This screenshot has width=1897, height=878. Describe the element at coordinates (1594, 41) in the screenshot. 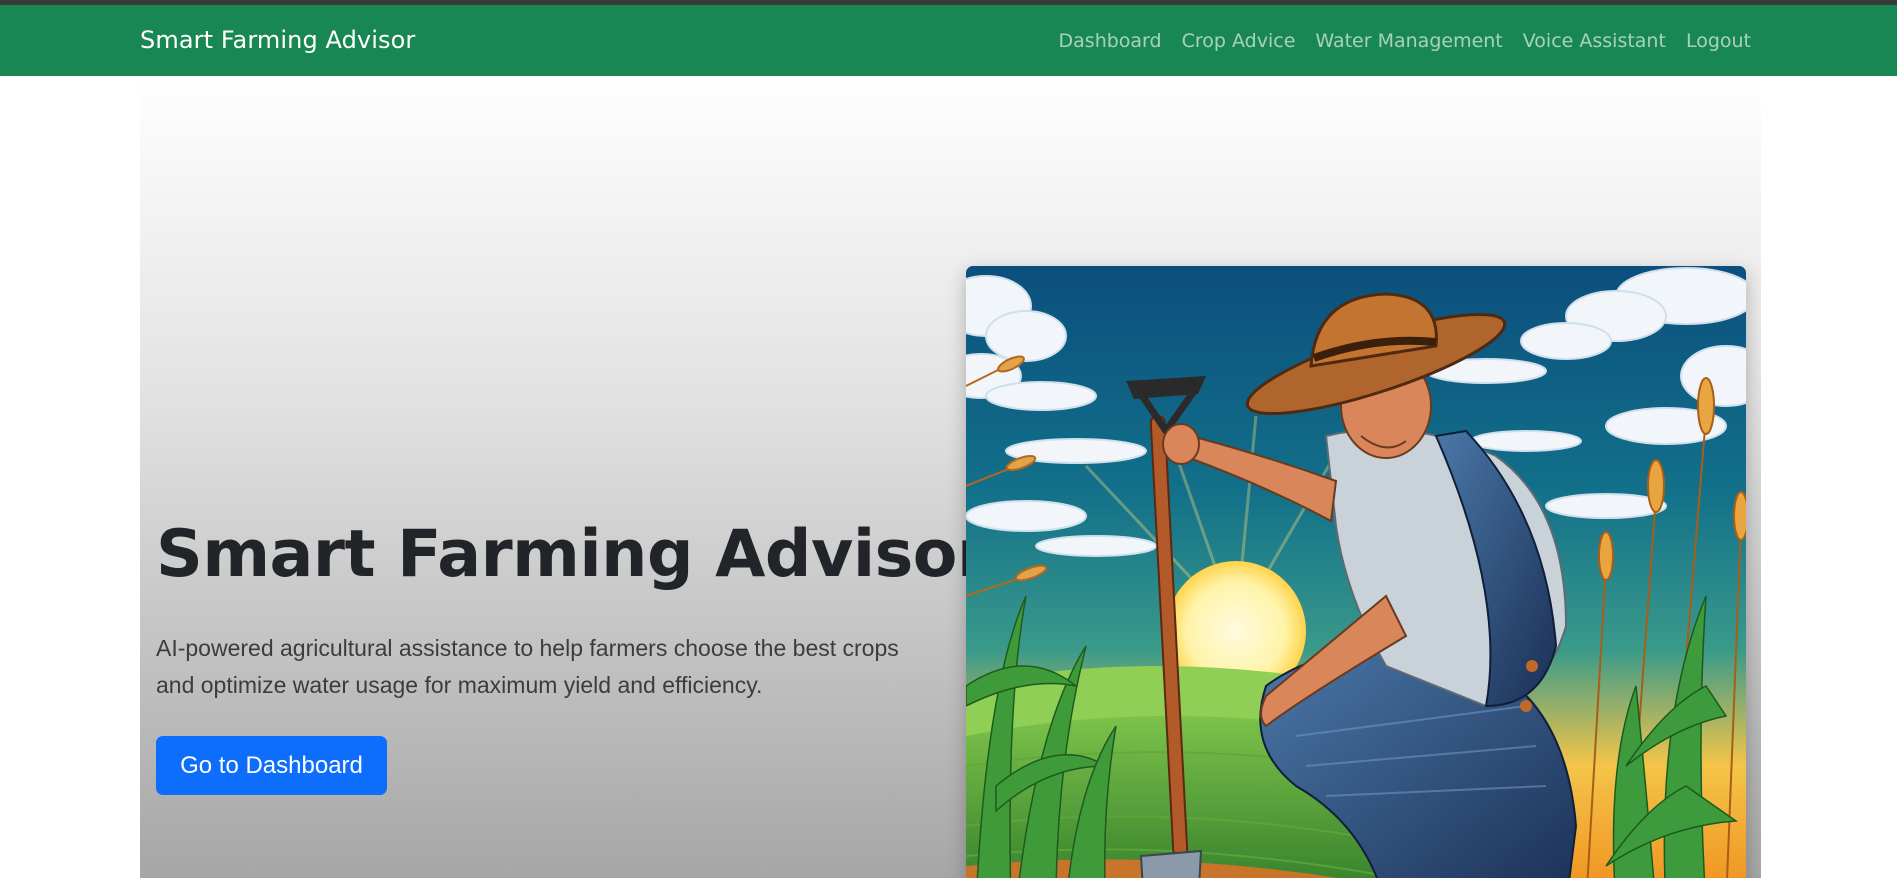

I see `nav-link-voice-assistant: Voice Assistant` at that location.